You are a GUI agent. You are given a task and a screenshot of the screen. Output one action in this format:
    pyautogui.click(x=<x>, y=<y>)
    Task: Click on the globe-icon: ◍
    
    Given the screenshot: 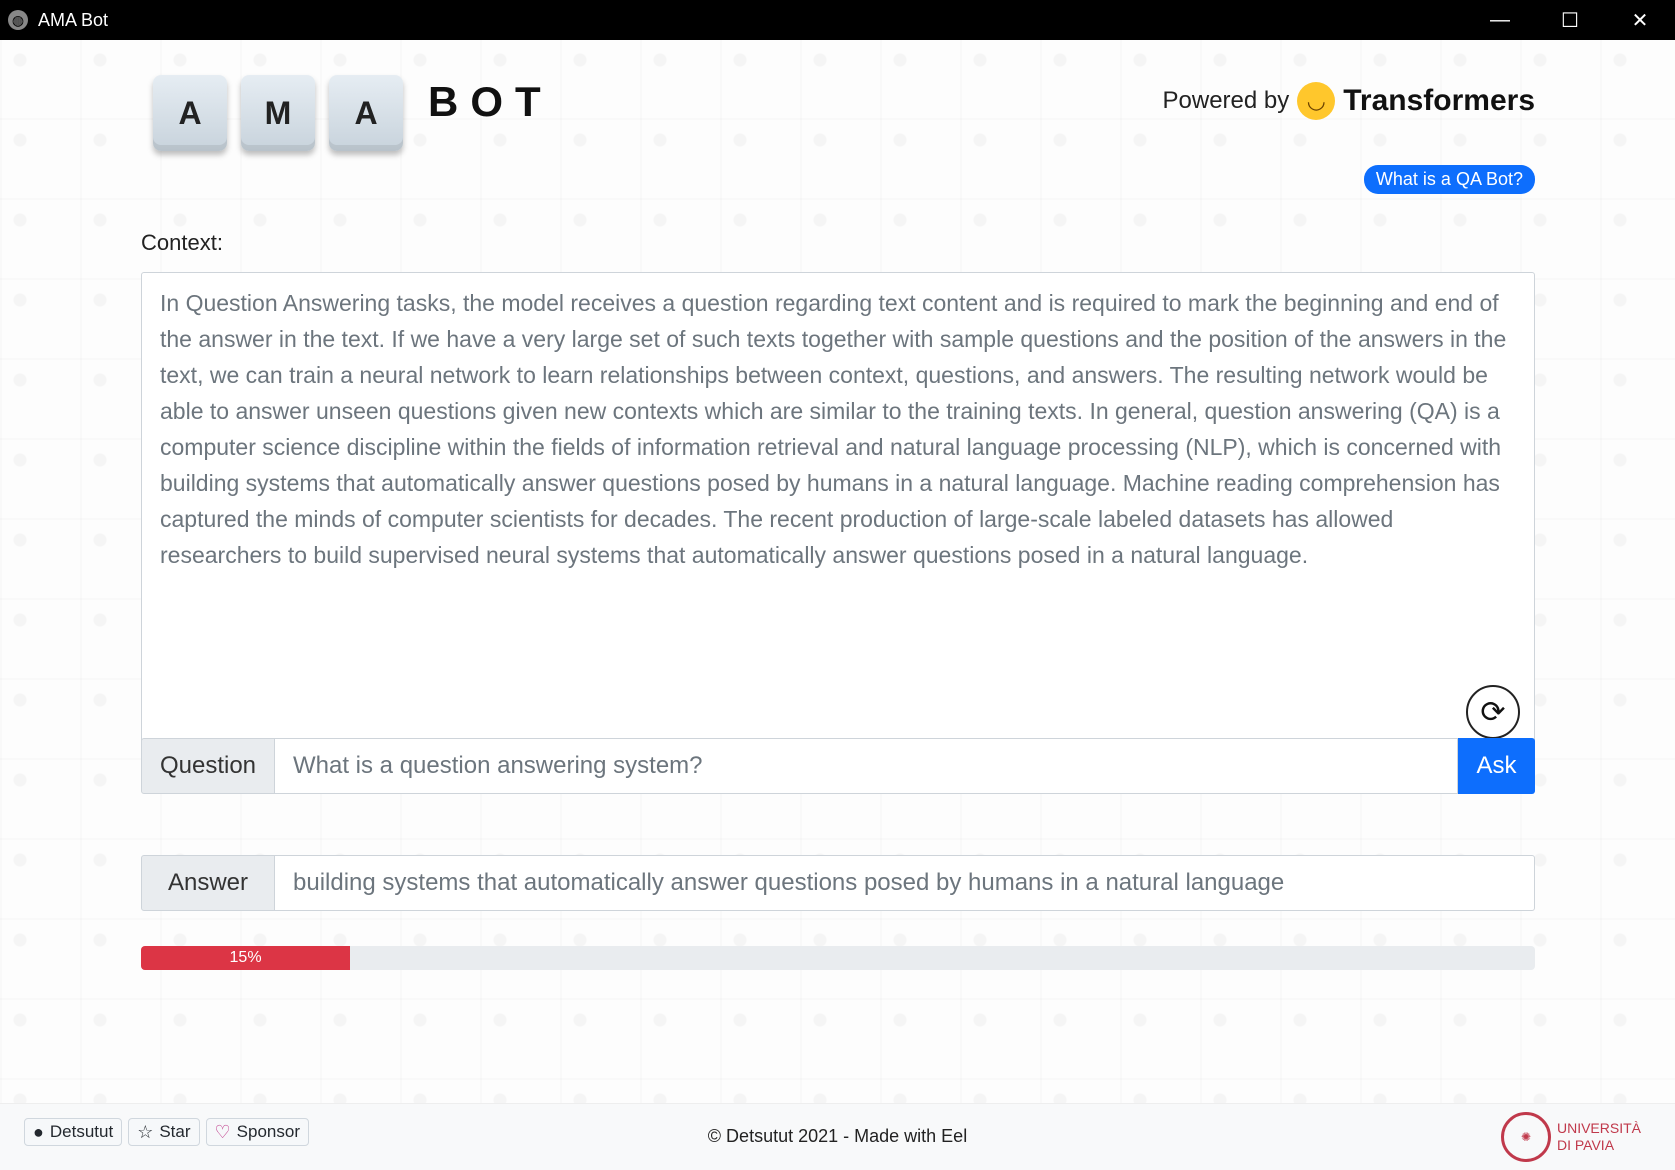 What is the action you would take?
    pyautogui.click(x=18, y=20)
    